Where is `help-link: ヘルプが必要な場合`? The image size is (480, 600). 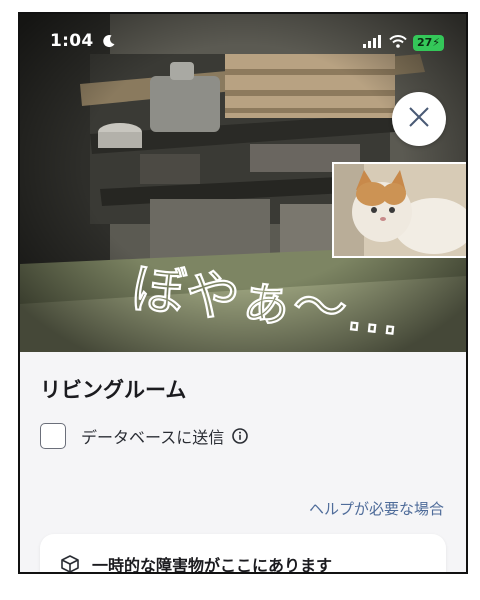 help-link: ヘルプが必要な場合 is located at coordinates (376, 508).